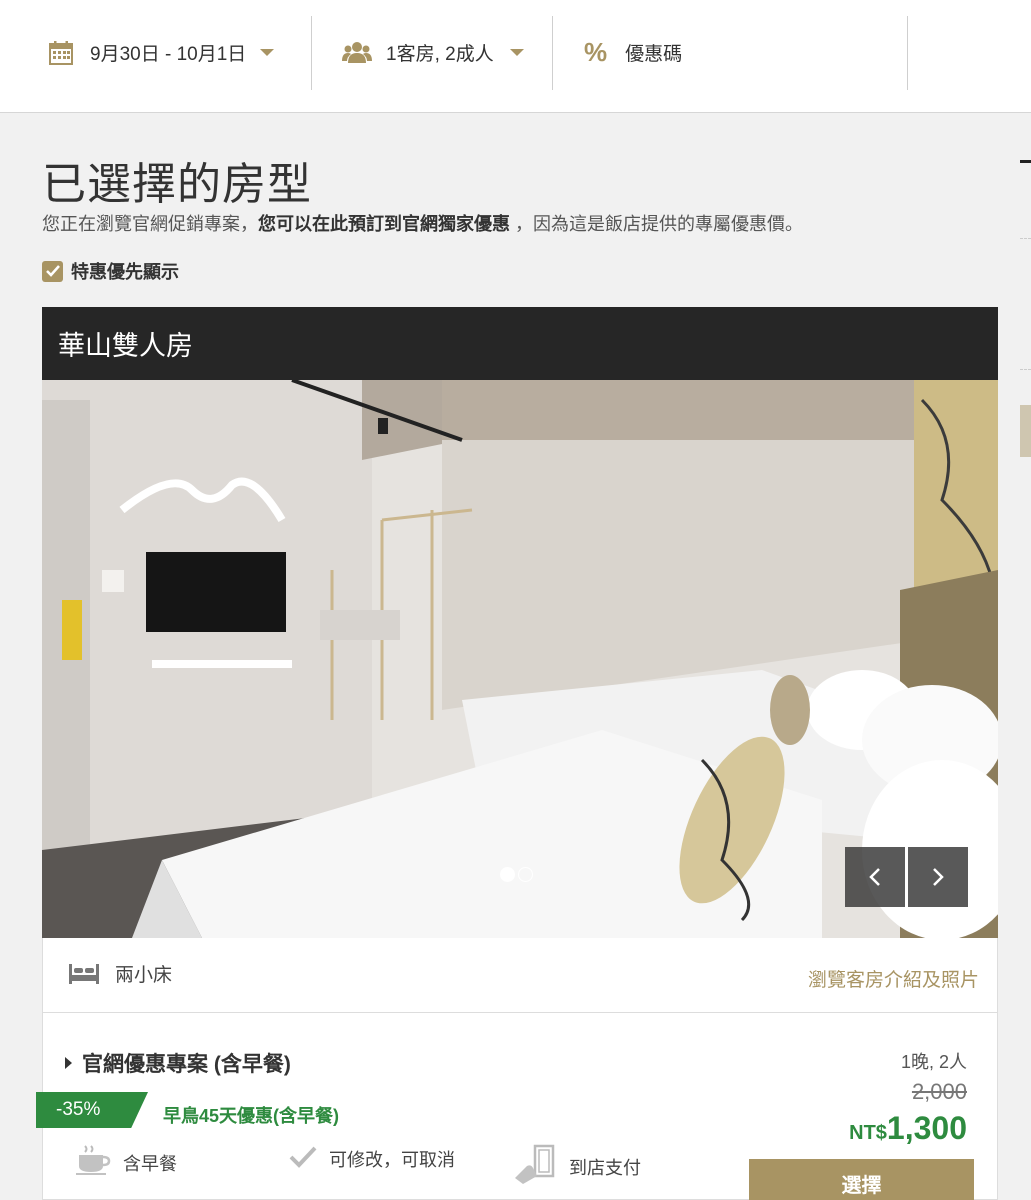  I want to click on promo-code-label: 優惠碼, so click(654, 54).